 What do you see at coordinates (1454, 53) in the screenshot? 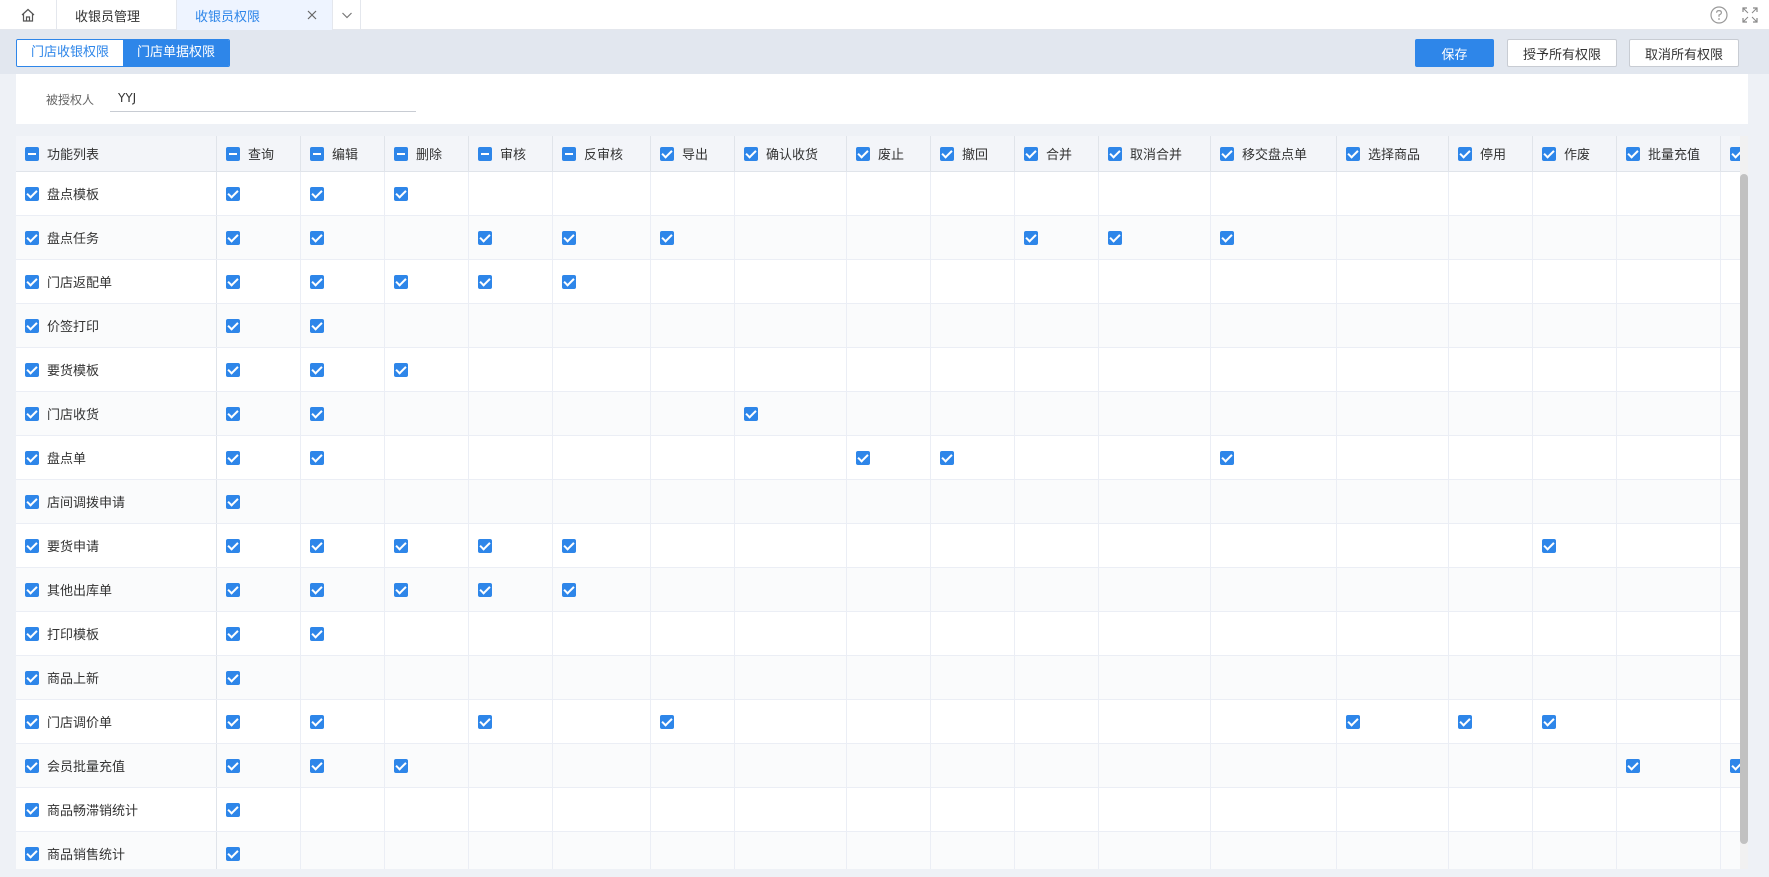
I see `save-button: 保存` at bounding box center [1454, 53].